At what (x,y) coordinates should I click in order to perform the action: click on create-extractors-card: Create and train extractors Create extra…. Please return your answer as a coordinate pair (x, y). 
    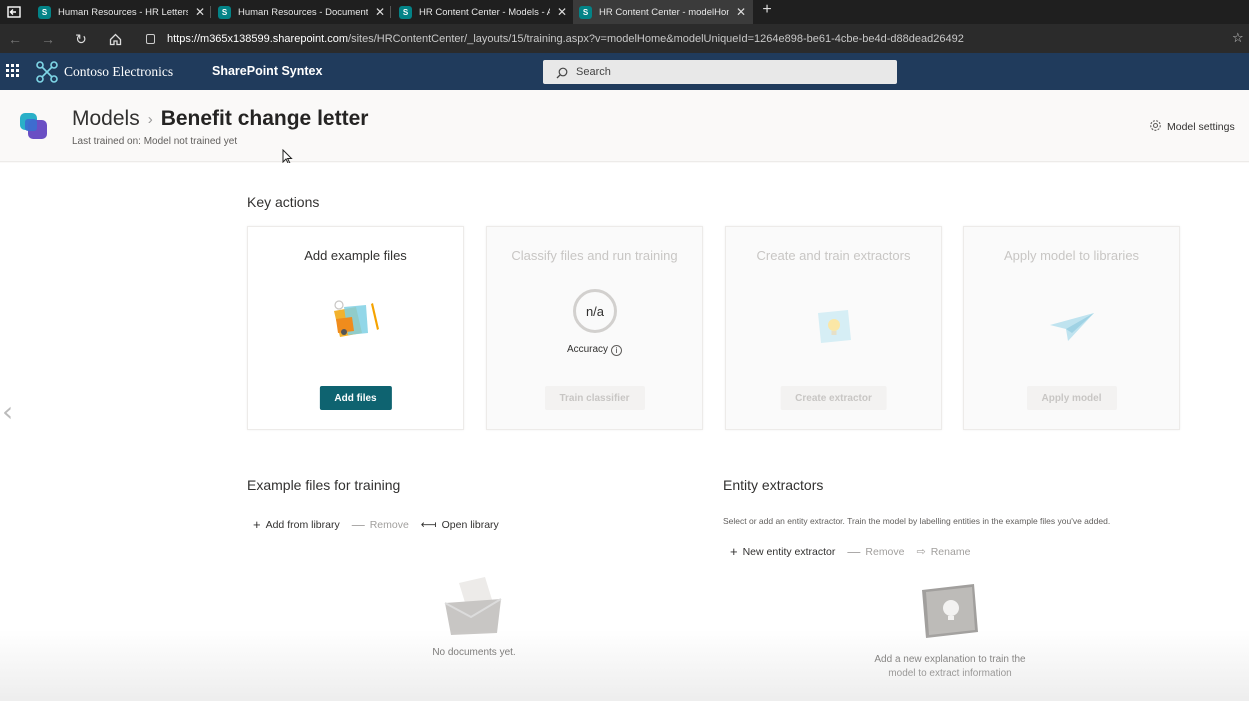
    Looking at the image, I should click on (833, 328).